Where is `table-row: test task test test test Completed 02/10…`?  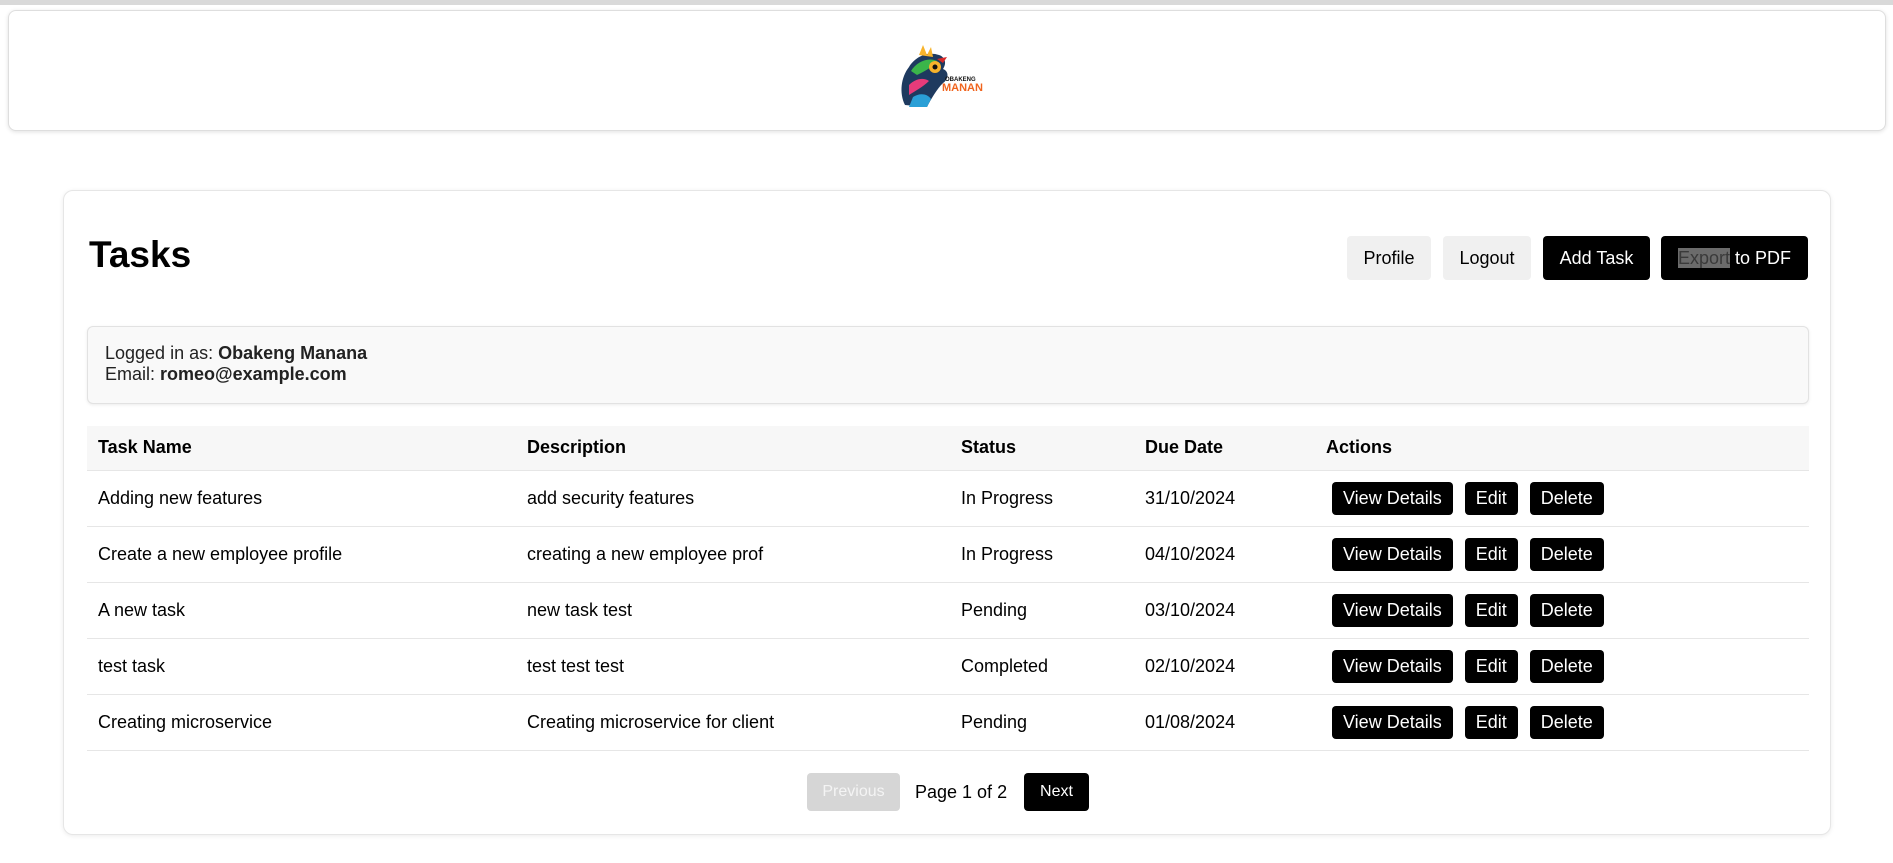 table-row: test task test test test Completed 02/10… is located at coordinates (948, 666).